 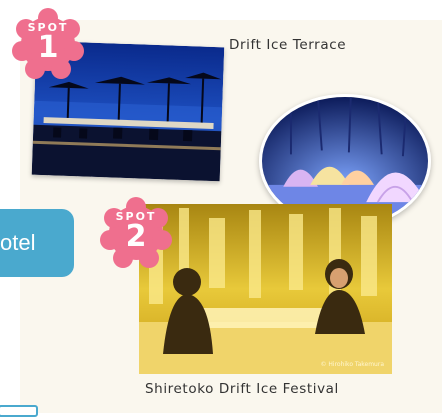 I want to click on spot-1-badge: SPOT 1, so click(x=48, y=44).